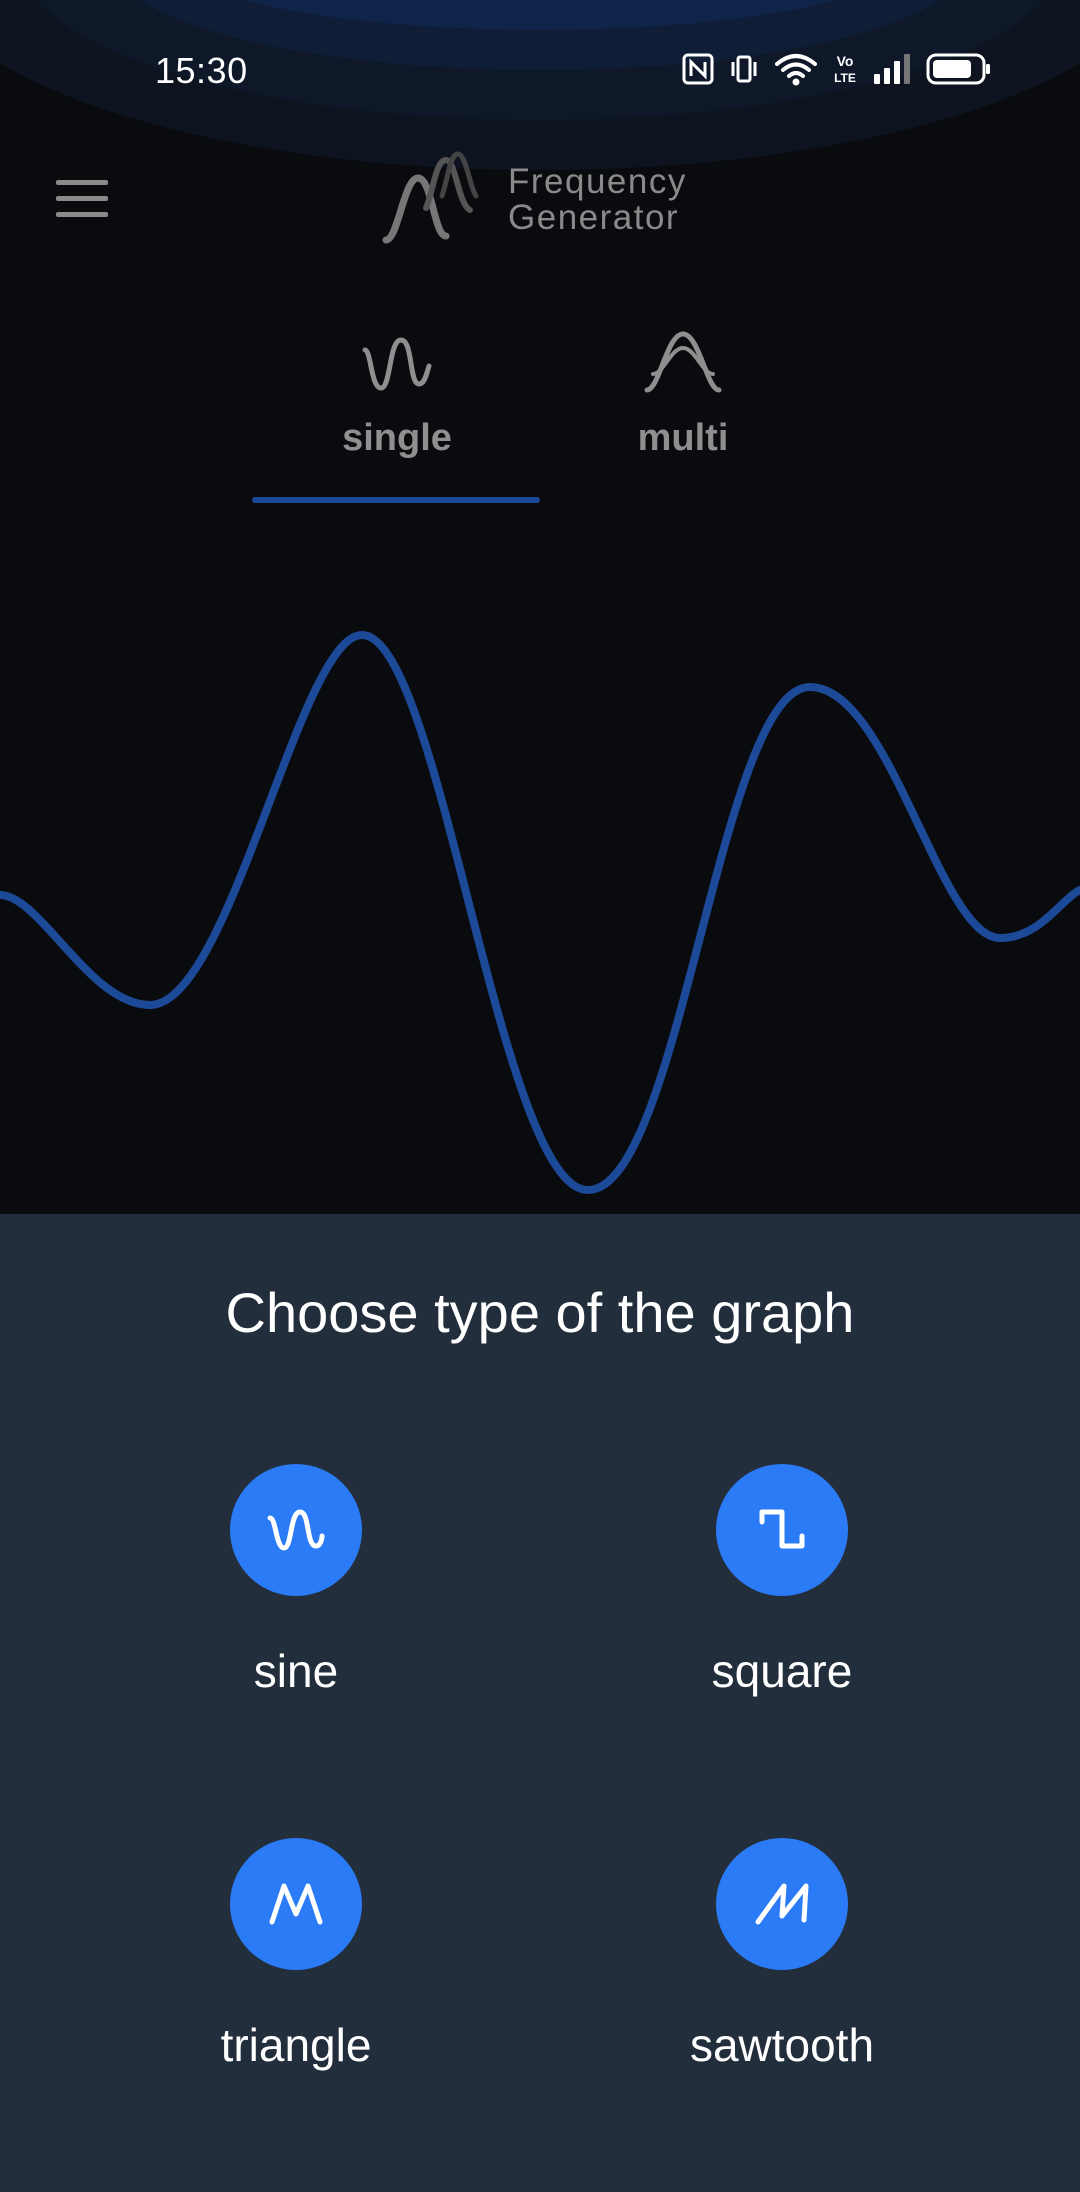 The height and width of the screenshot is (2192, 1080). Describe the element at coordinates (892, 69) in the screenshot. I see `signal-icon` at that location.